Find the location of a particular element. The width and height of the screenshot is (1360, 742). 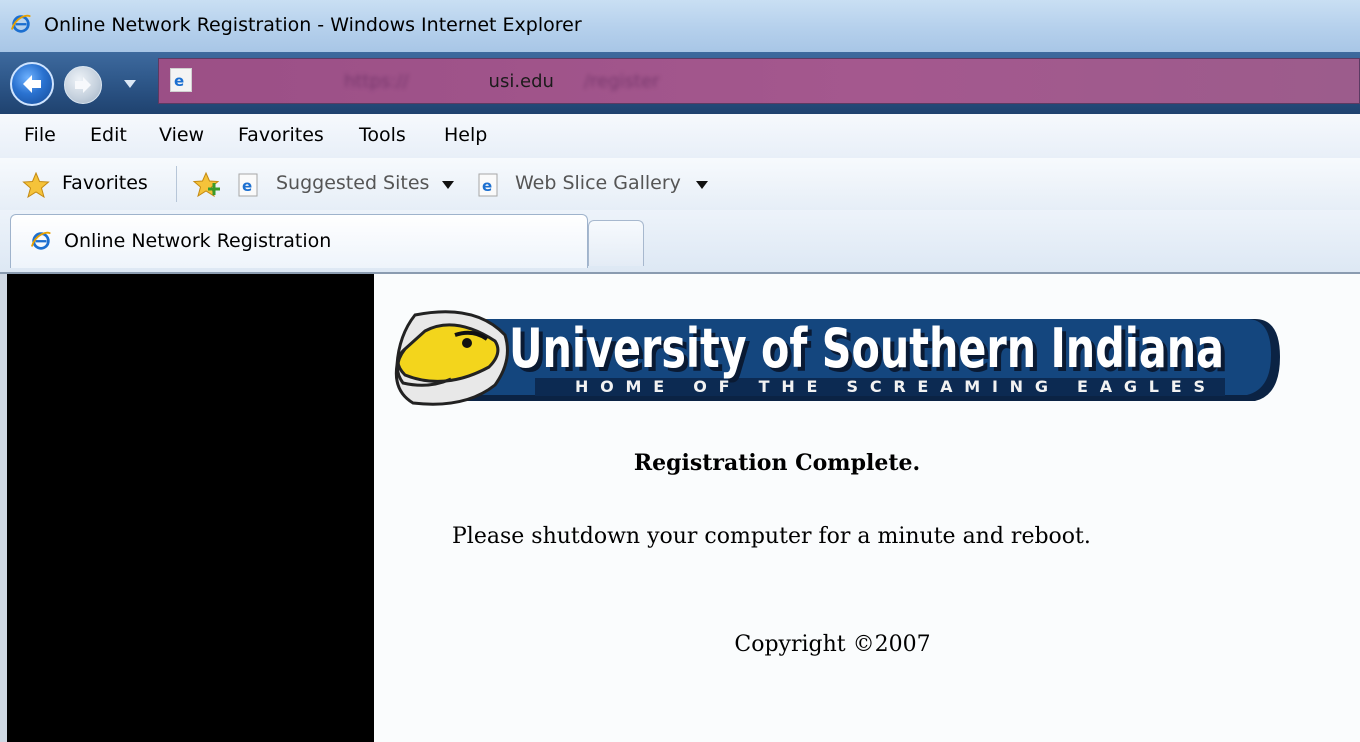

web-slice-gallery-link: Web Slice Gallery is located at coordinates (598, 183).